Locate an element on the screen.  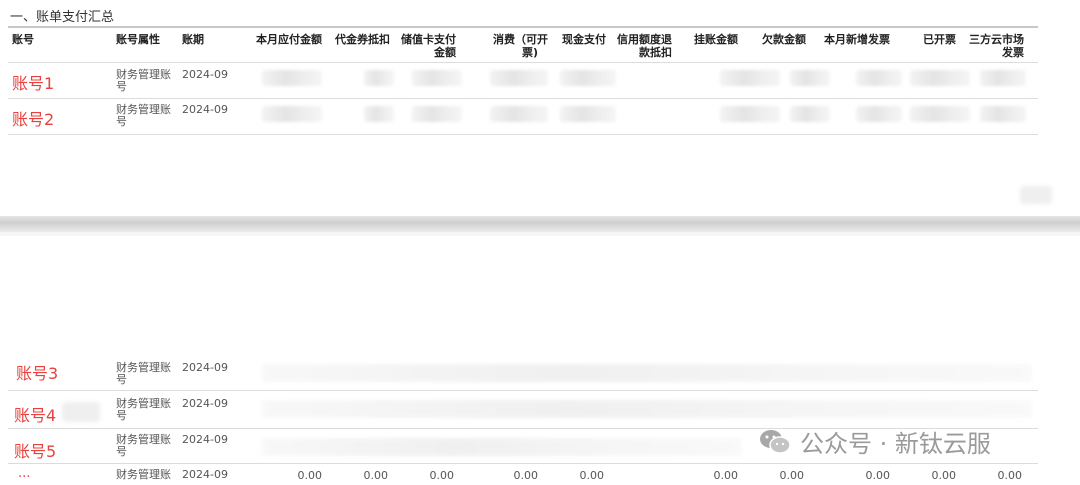
page-break is located at coordinates (540, 224).